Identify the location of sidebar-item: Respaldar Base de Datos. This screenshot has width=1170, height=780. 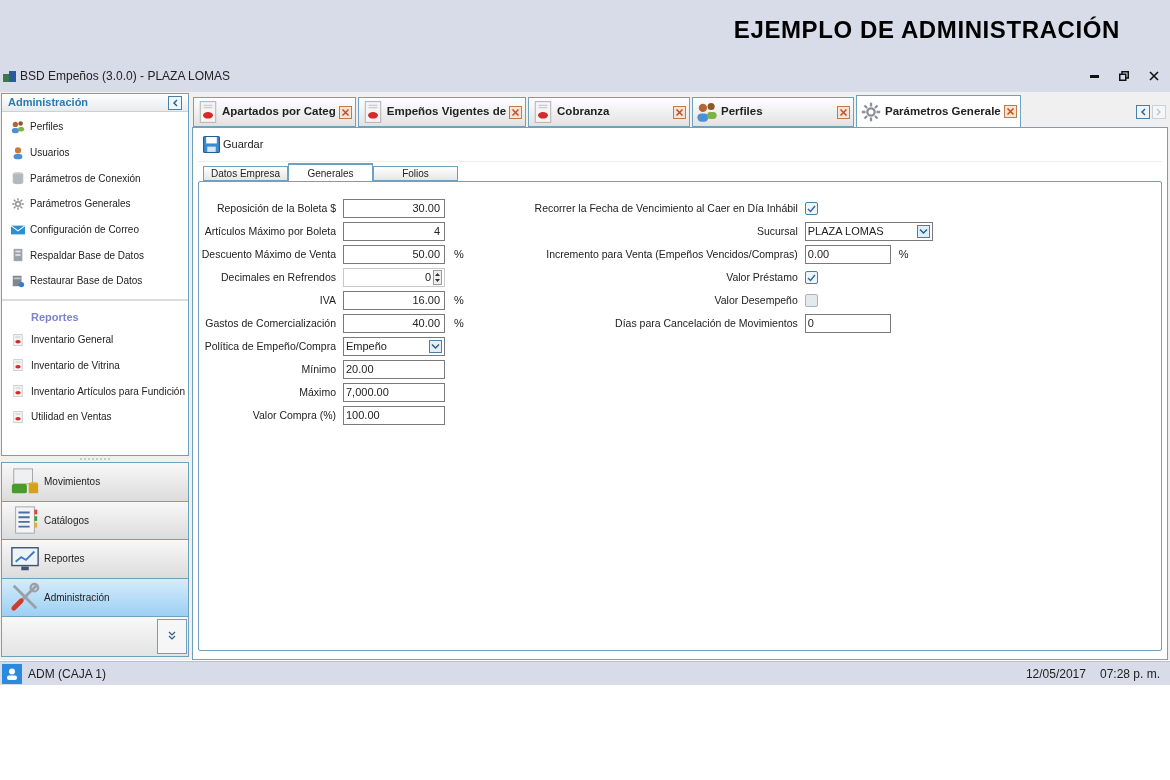
(95, 255).